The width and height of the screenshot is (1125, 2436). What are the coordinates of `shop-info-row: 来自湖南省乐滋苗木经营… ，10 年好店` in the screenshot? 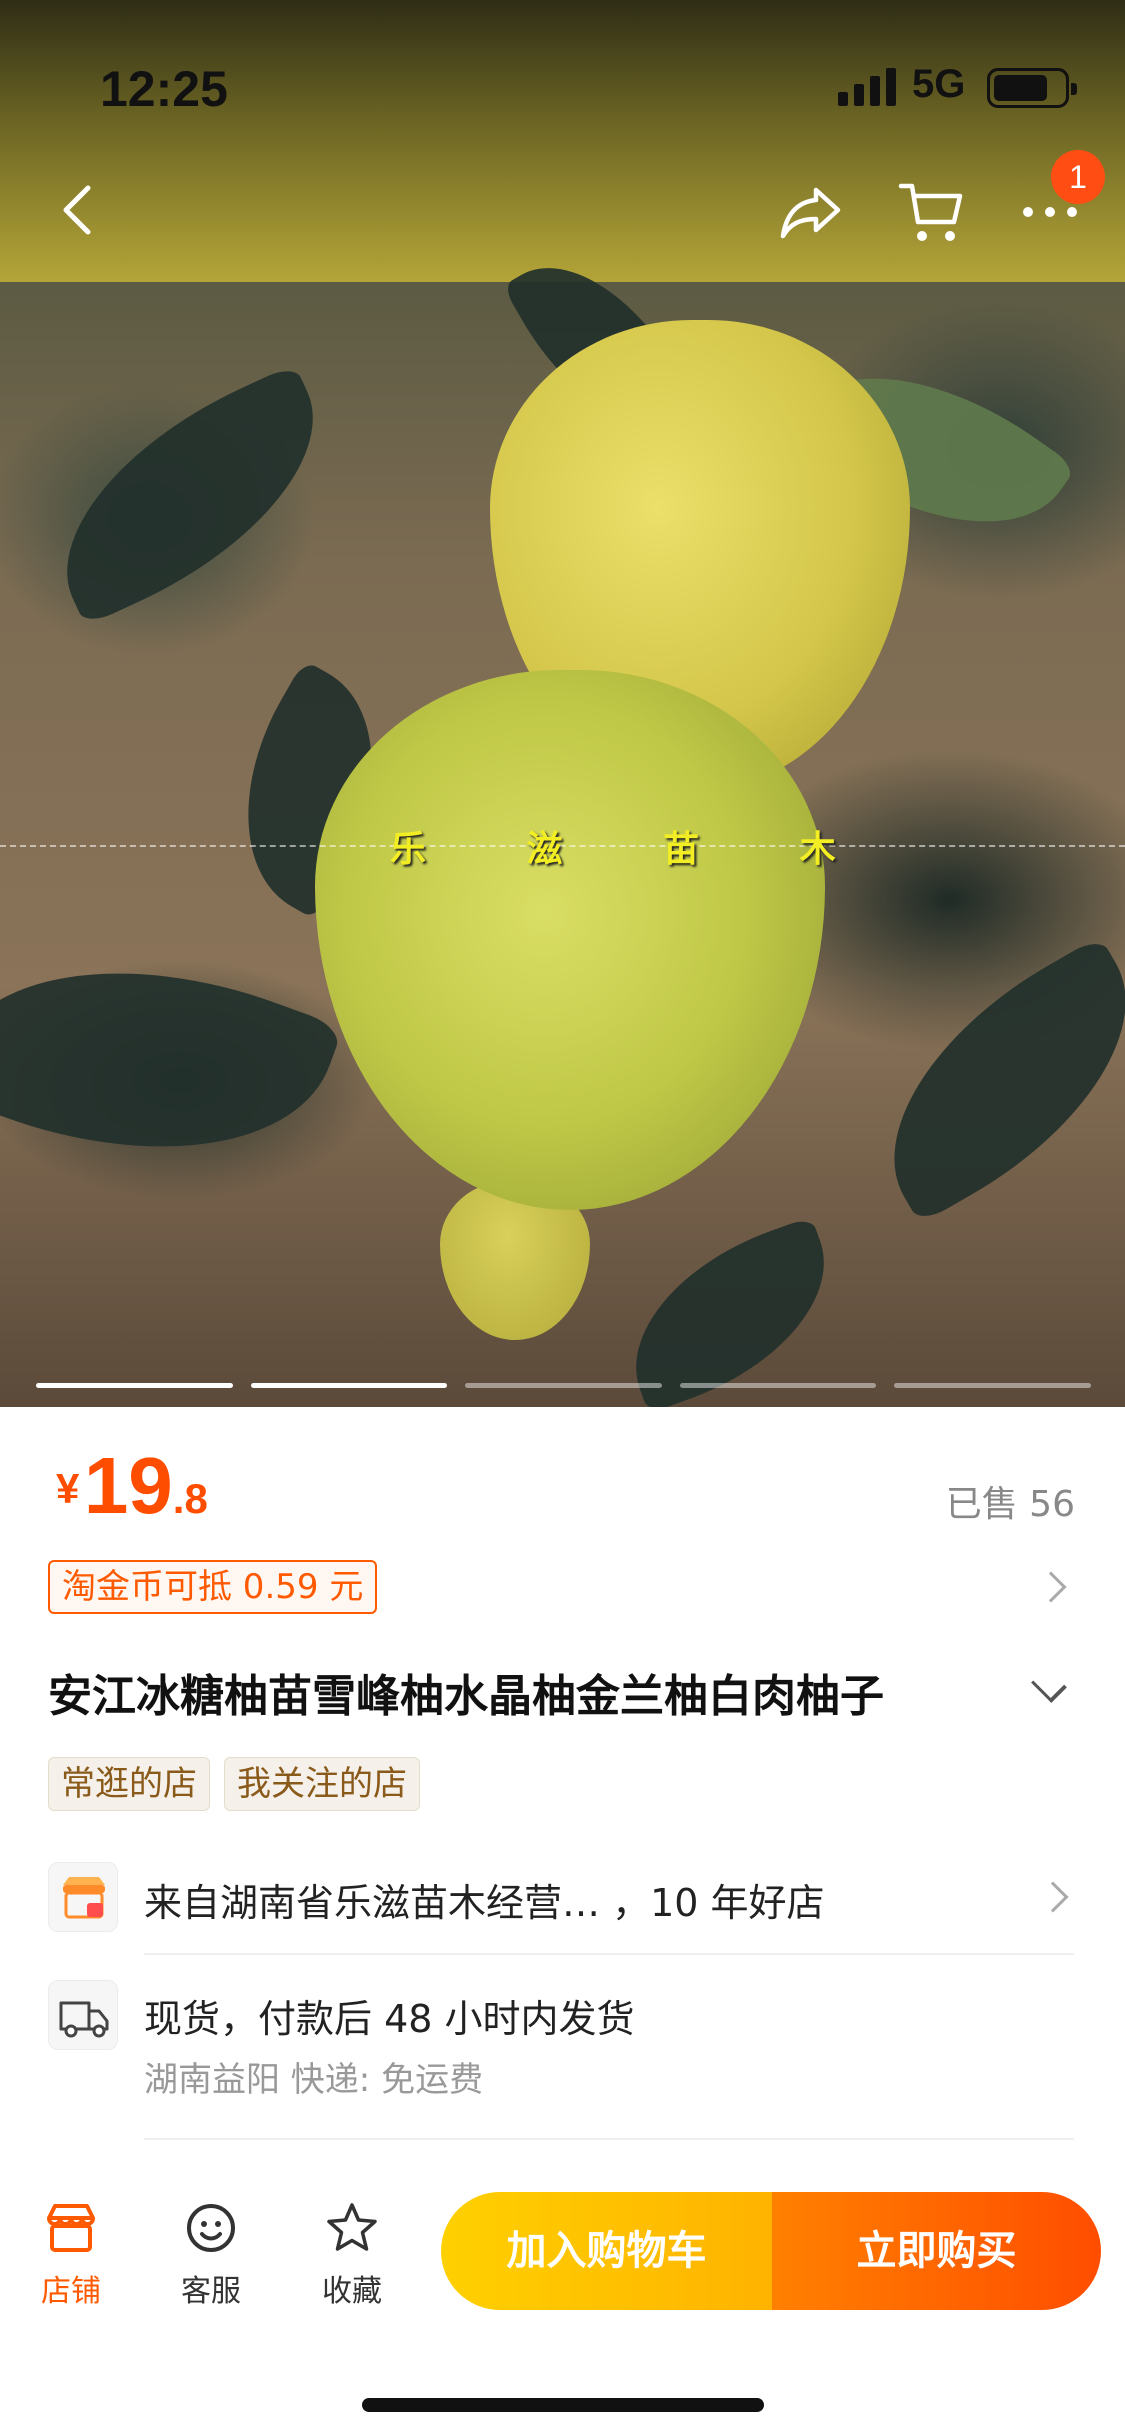 It's located at (562, 1898).